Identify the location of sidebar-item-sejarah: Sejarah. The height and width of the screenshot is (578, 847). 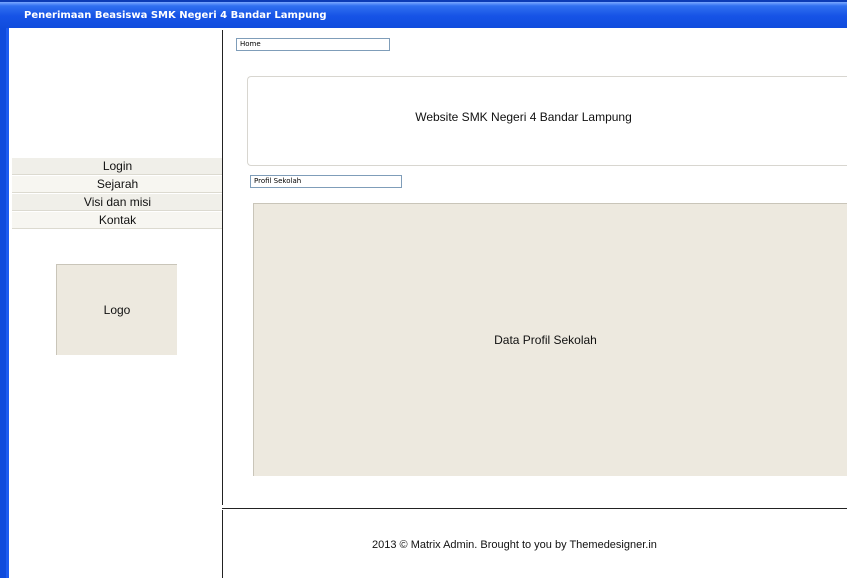
(117, 184).